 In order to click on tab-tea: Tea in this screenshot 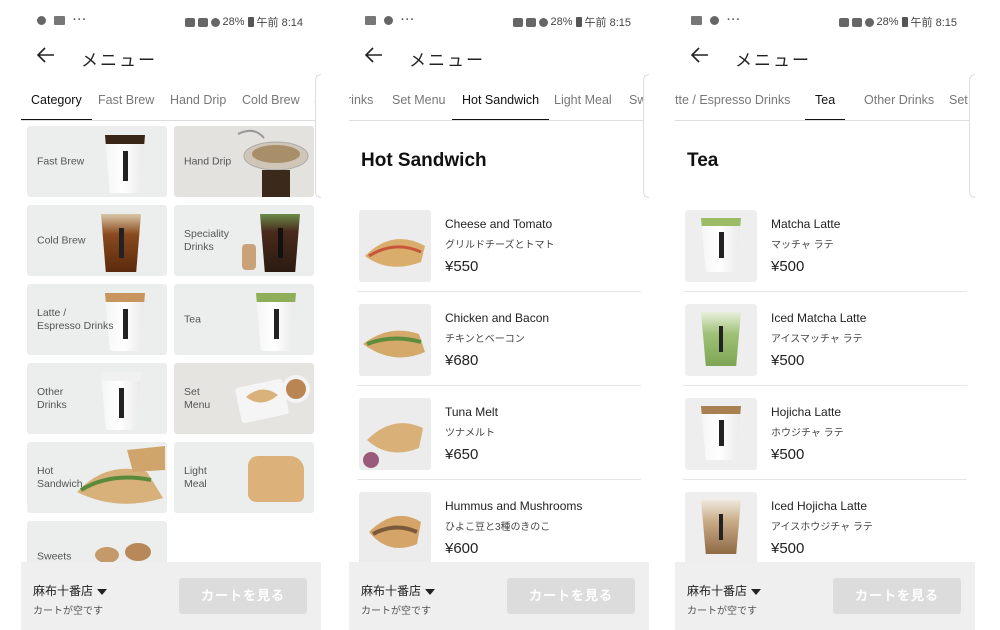, I will do `click(825, 99)`.